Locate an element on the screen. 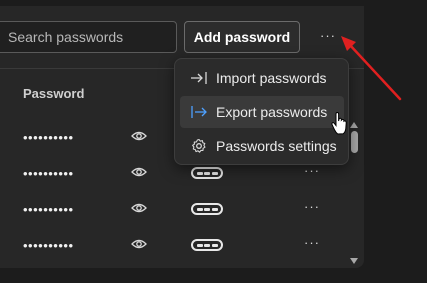  menu-item-export-passwords: Export passwords is located at coordinates (262, 112).